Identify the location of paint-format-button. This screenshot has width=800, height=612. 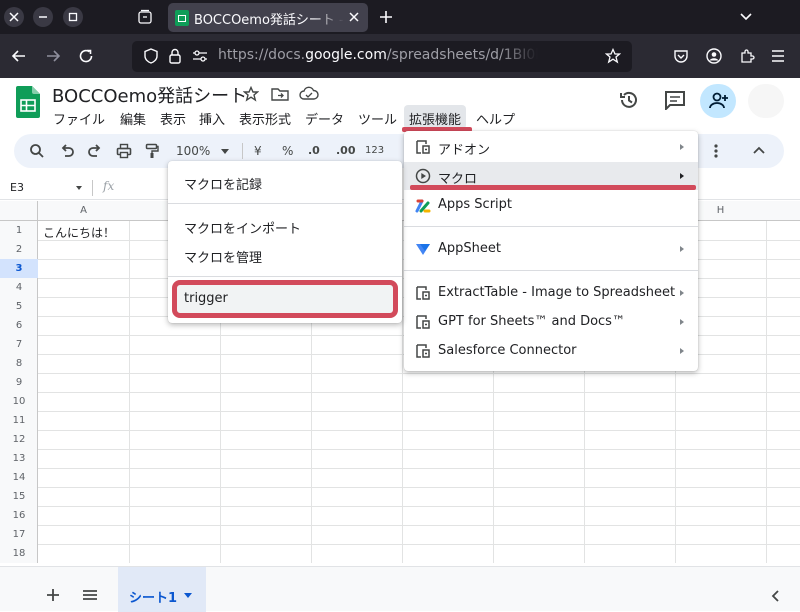
(152, 151).